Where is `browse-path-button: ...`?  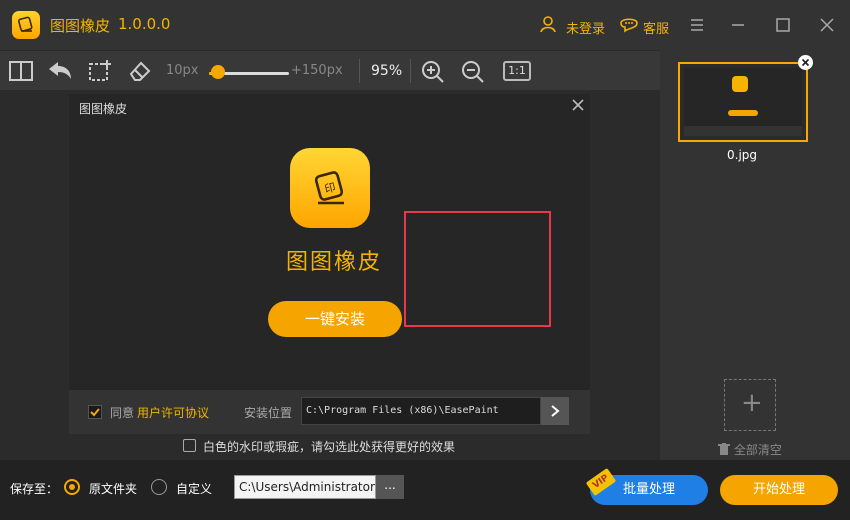
browse-path-button: ... is located at coordinates (390, 487).